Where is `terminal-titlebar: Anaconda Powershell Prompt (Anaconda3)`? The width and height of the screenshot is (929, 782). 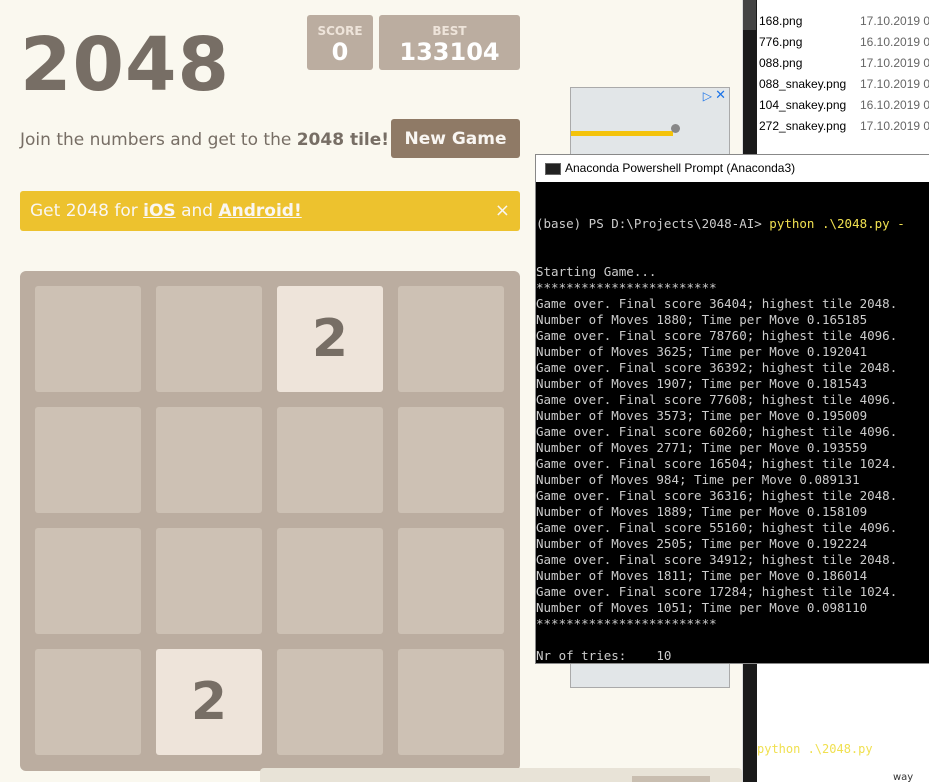 terminal-titlebar: Anaconda Powershell Prompt (Anaconda3) is located at coordinates (732, 168).